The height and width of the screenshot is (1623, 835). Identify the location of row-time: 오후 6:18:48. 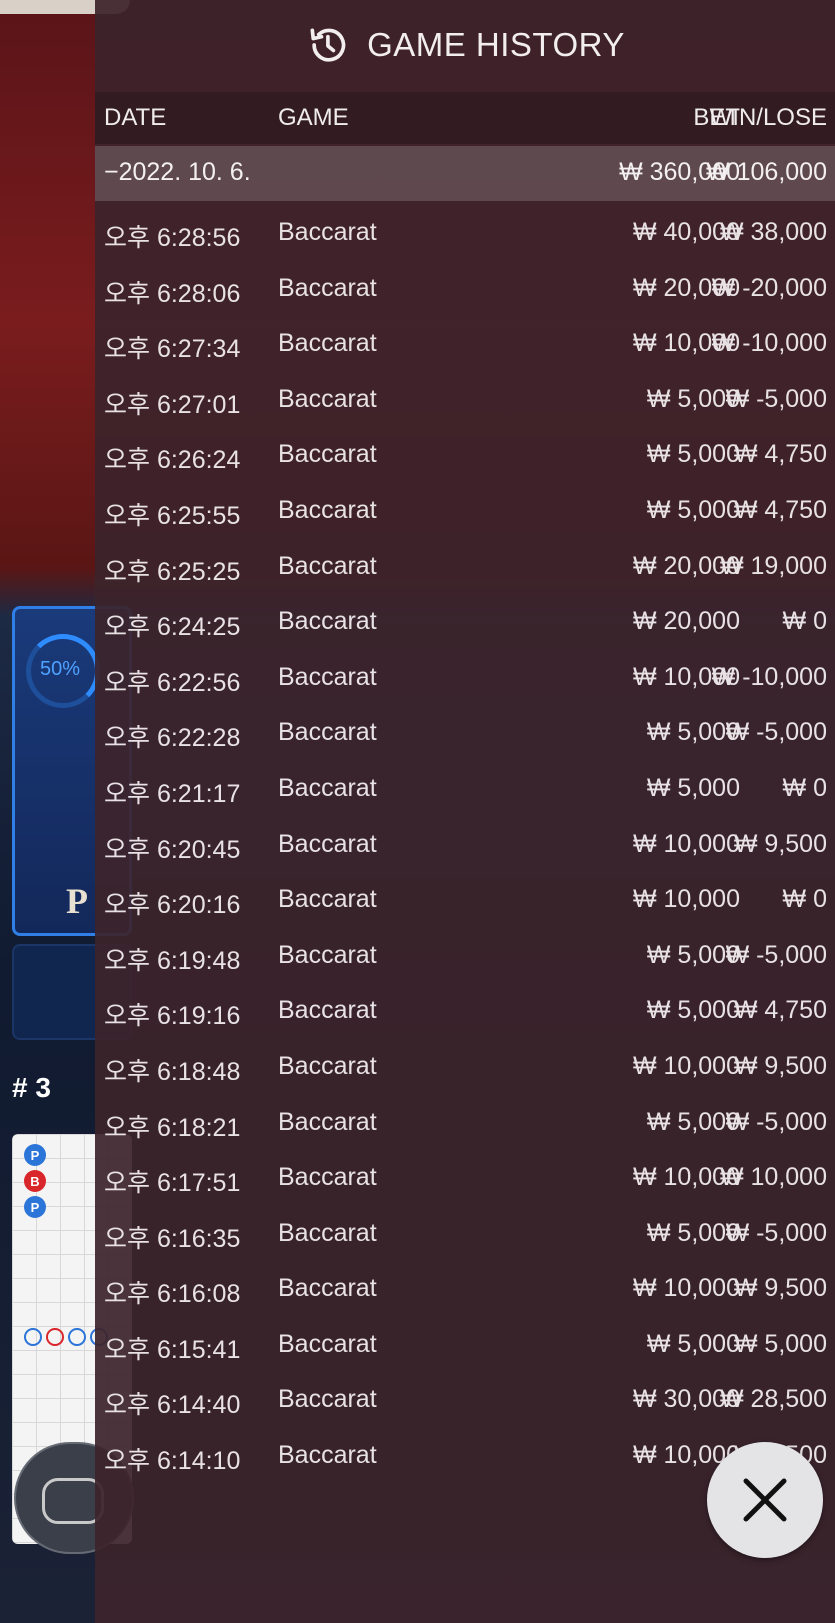
(172, 1071).